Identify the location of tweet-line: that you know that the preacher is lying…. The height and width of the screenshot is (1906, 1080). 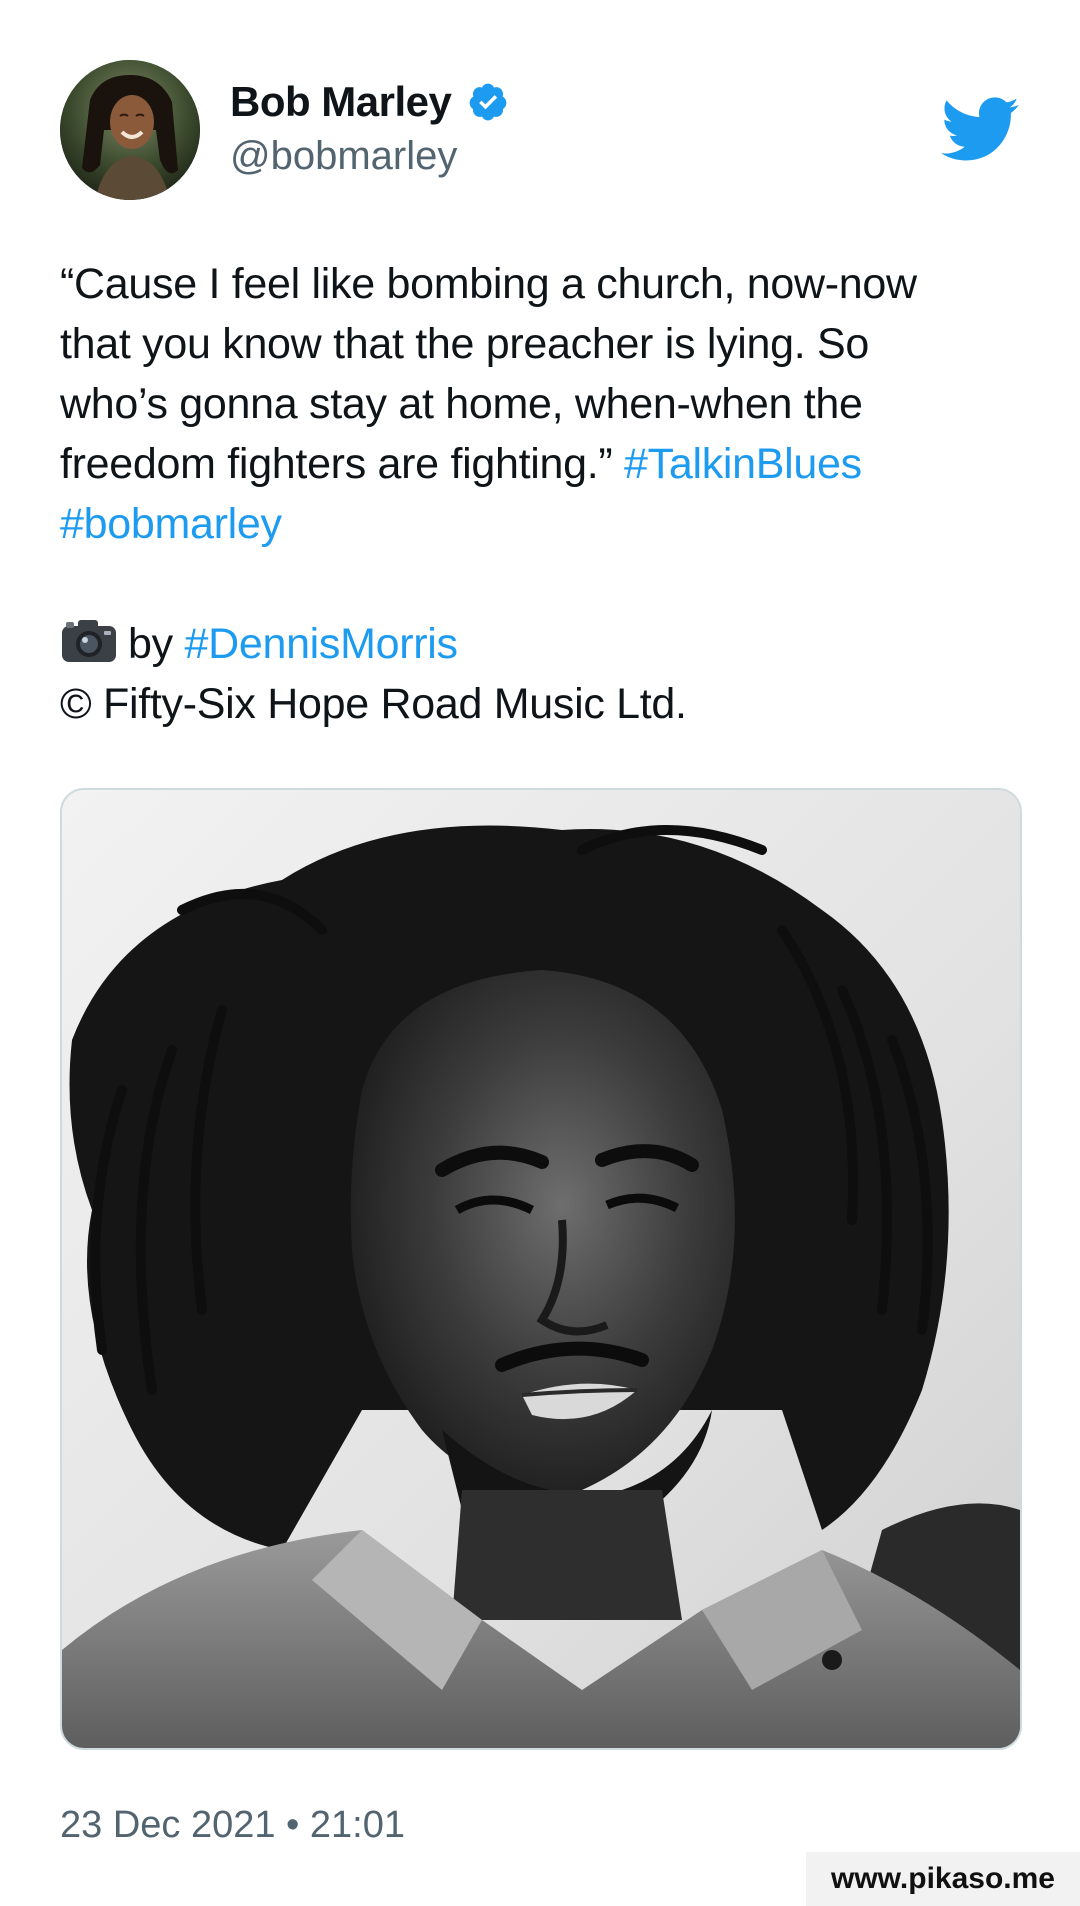
(465, 344).